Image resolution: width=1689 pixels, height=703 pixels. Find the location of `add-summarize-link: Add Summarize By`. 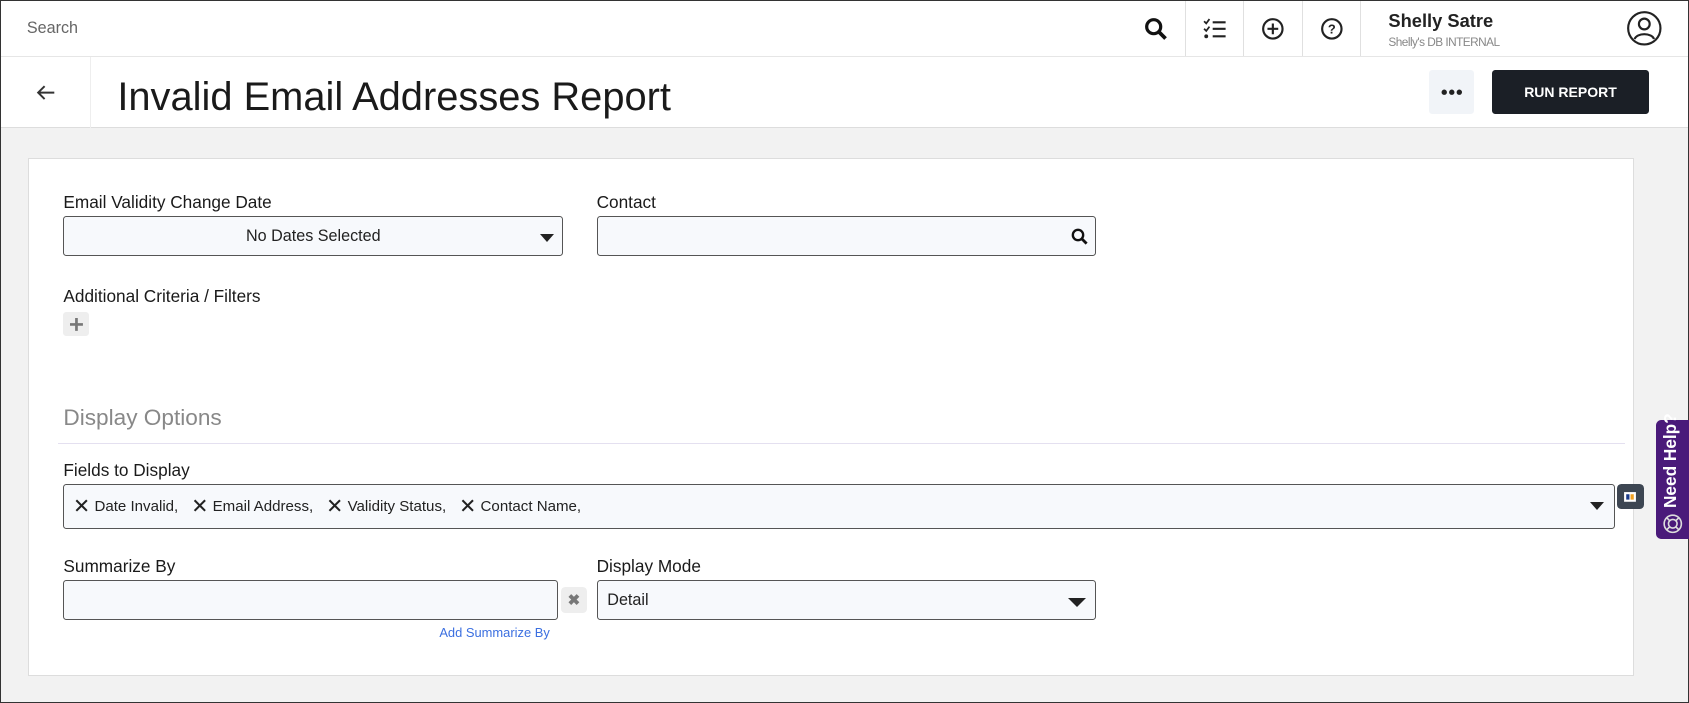

add-summarize-link: Add Summarize By is located at coordinates (494, 632).